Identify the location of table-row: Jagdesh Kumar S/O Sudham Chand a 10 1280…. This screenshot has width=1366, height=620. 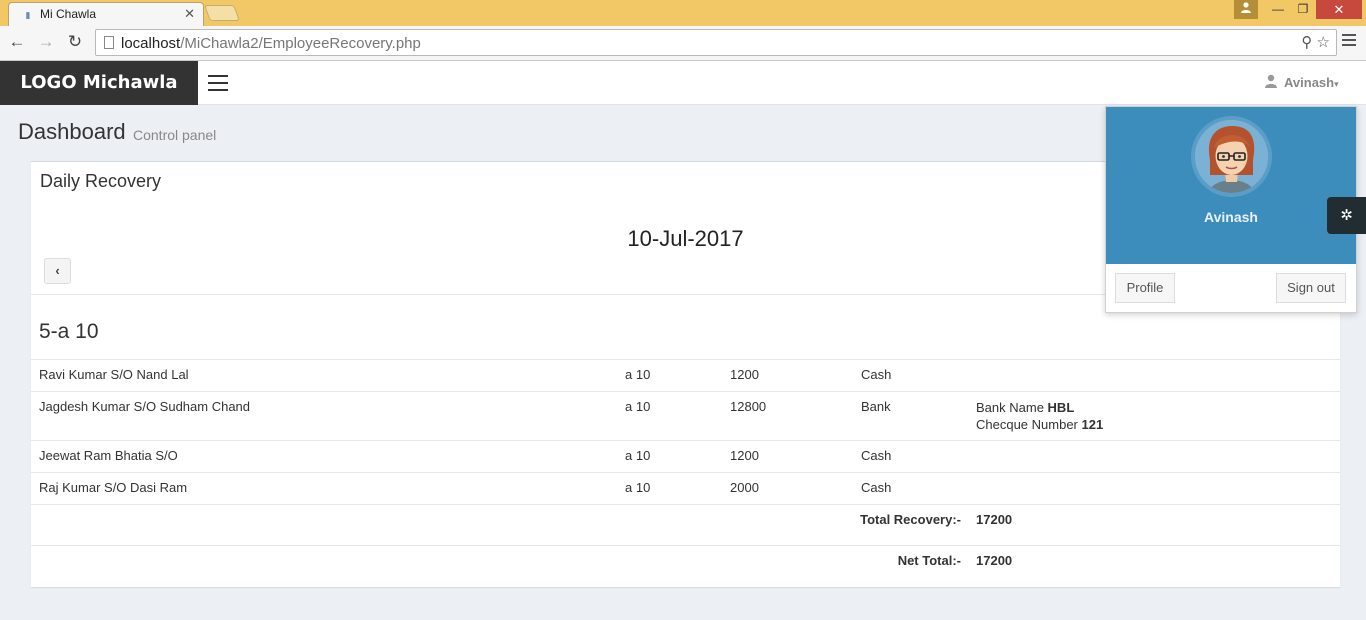
(685, 415).